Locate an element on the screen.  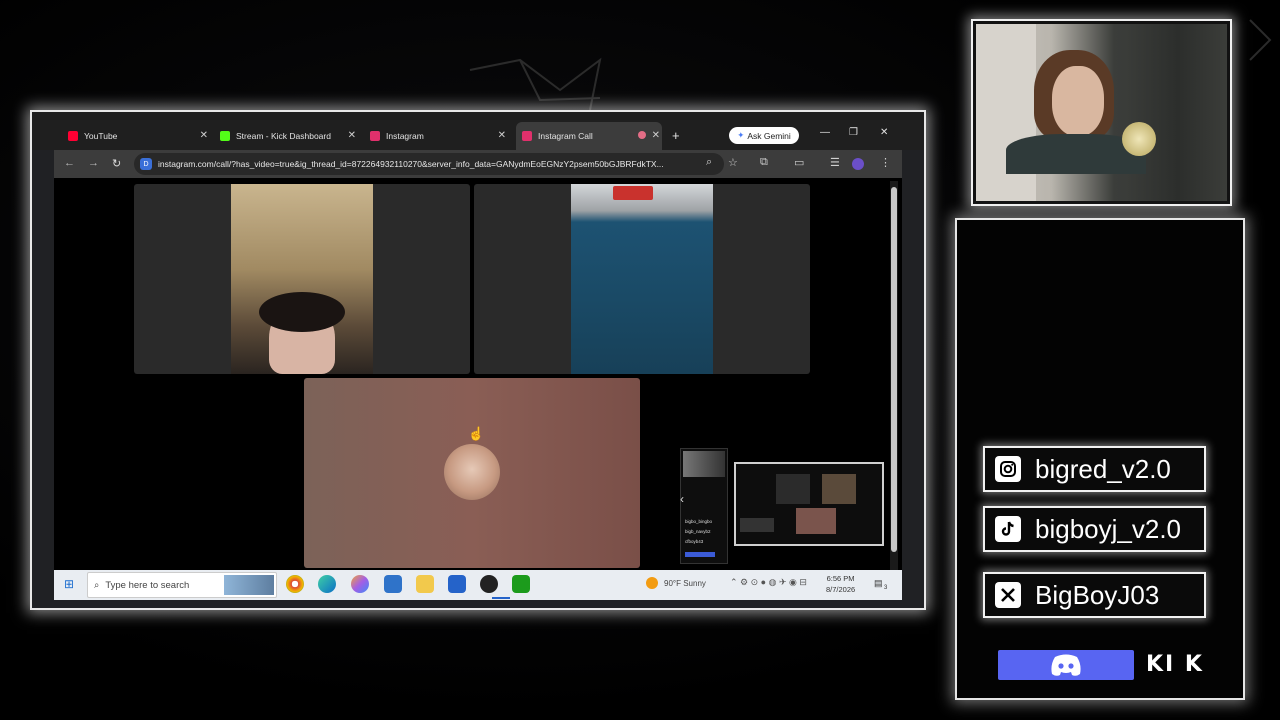
tray-icons: ⌃ ⚙ ⊙ ● ◍ ✈ ◉ ⊟ is located at coordinates (768, 582).